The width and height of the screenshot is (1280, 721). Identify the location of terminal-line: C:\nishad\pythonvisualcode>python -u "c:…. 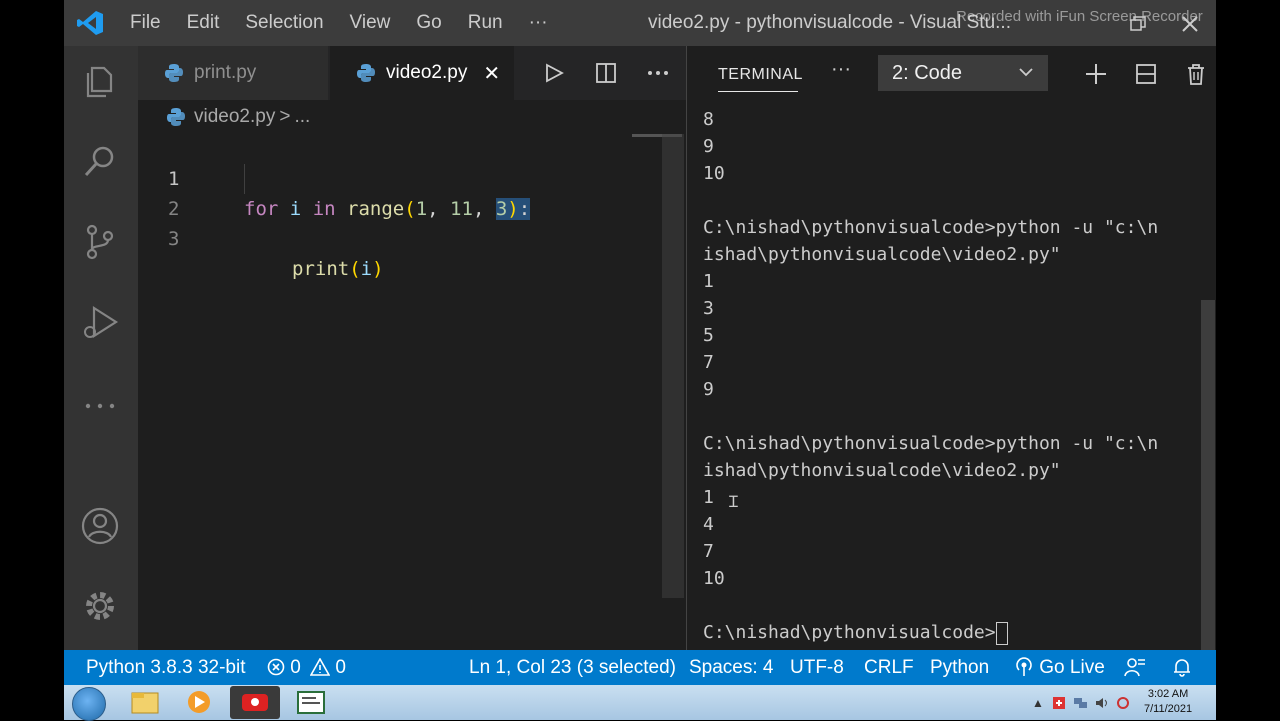
(931, 227).